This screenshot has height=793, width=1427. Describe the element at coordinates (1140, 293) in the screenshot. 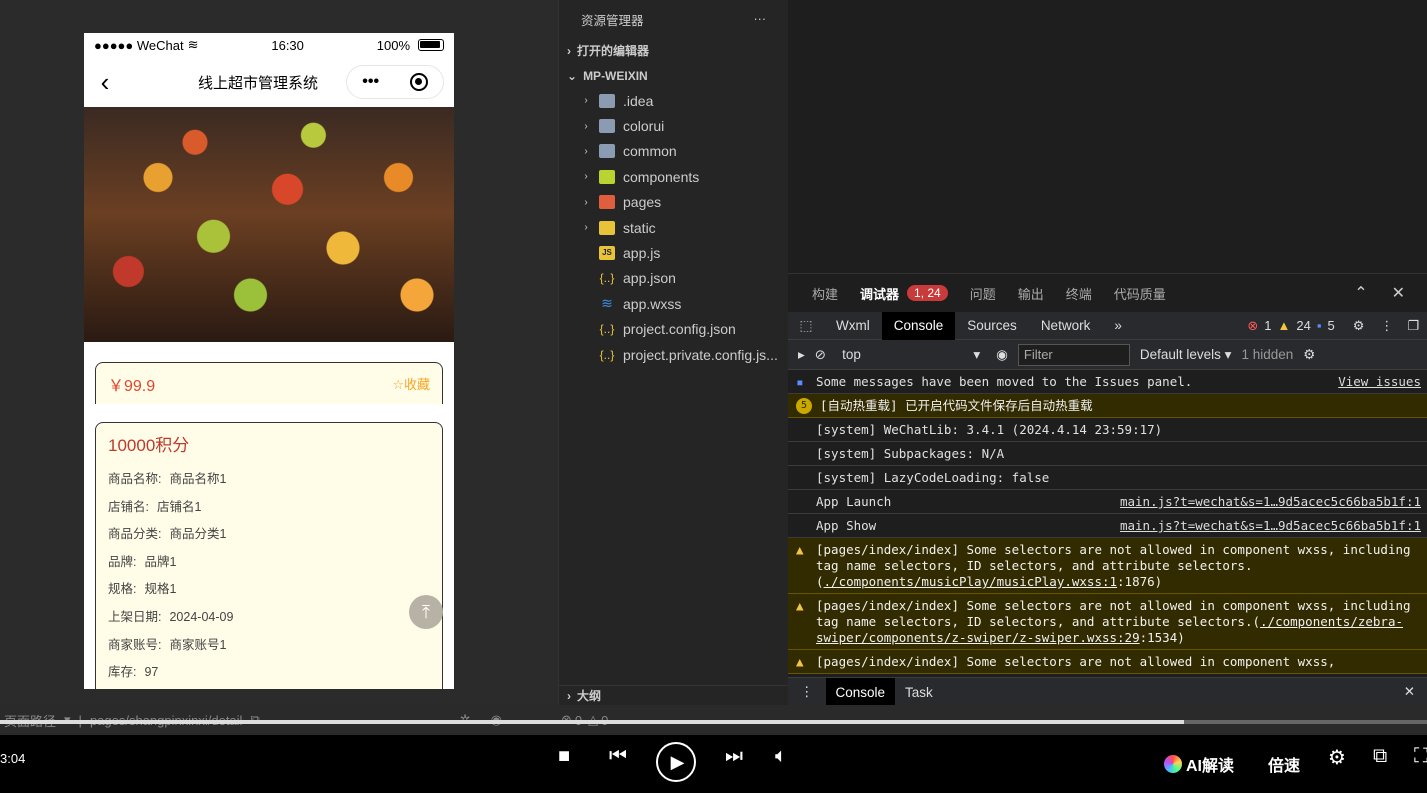

I see `tab-code-quality: 代码质量` at that location.